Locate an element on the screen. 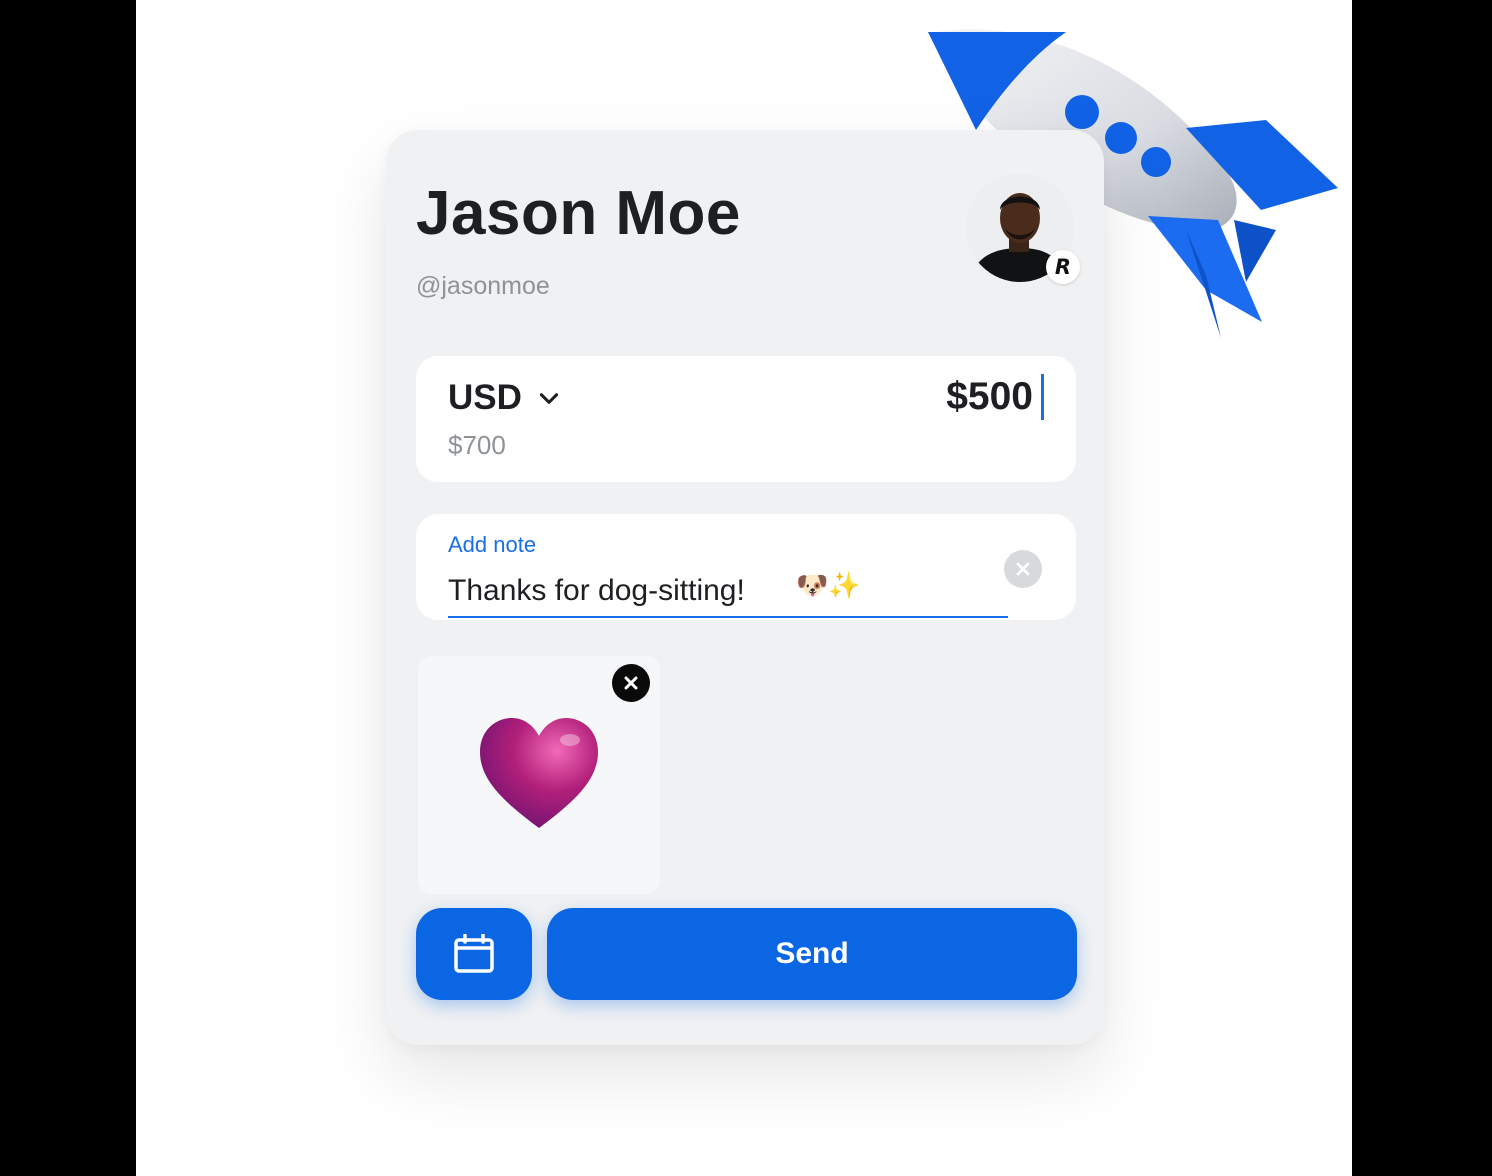  note-emoji: 🐶✨ is located at coordinates (828, 585).